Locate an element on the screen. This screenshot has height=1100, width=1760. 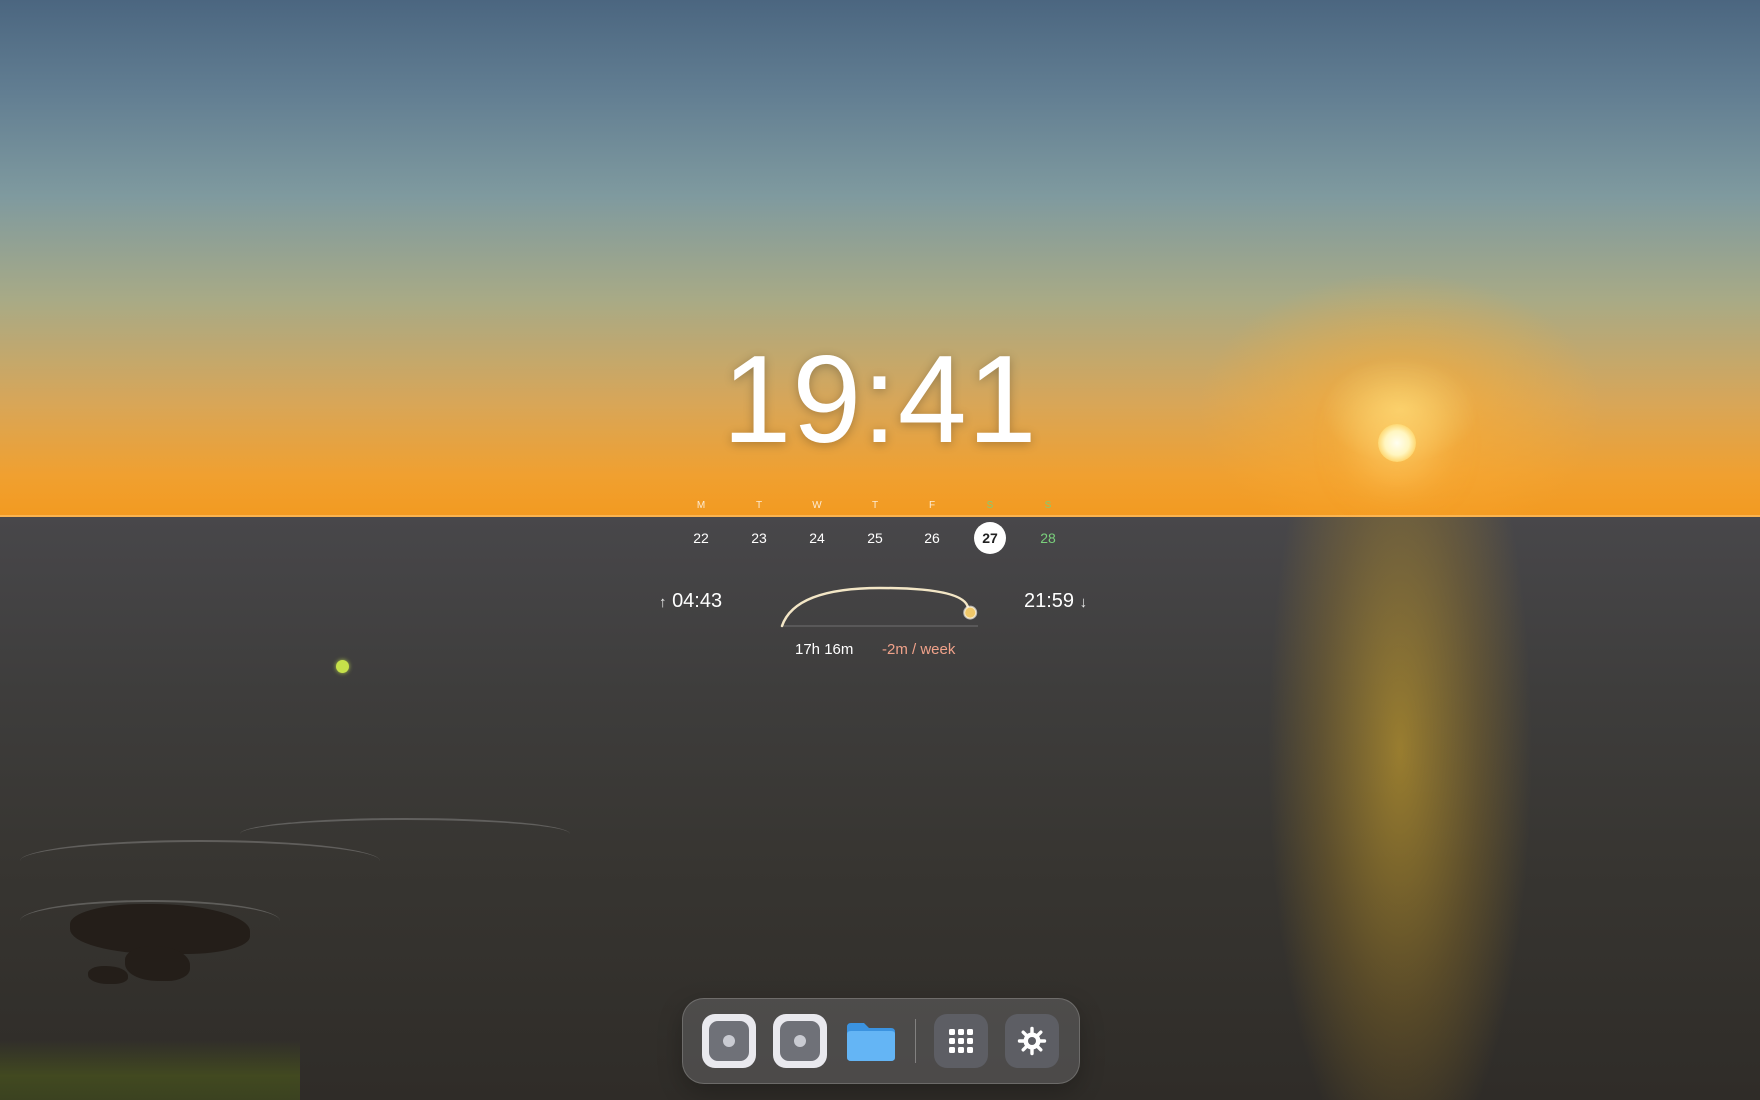
arrow-up-icon: ↑ is located at coordinates (663, 602).